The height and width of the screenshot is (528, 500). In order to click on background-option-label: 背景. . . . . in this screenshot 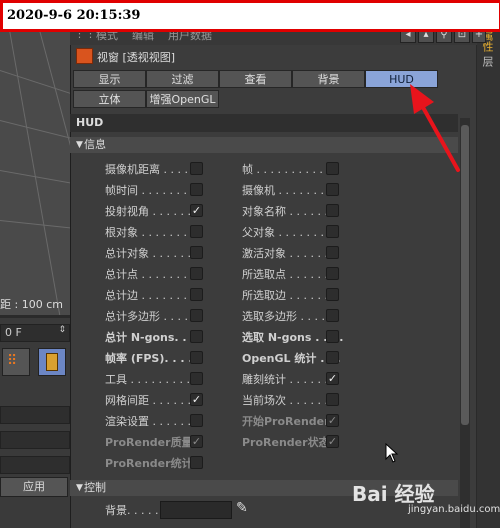, I will do `click(132, 510)`.